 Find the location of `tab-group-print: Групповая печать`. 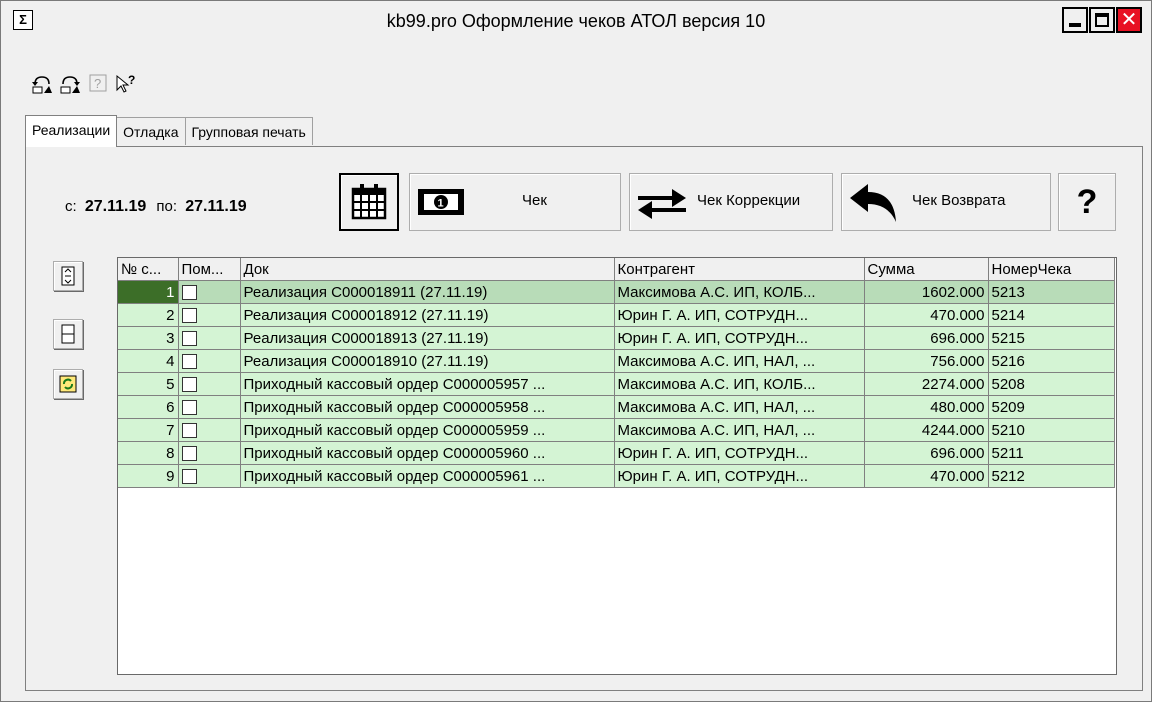

tab-group-print: Групповая печать is located at coordinates (248, 131).